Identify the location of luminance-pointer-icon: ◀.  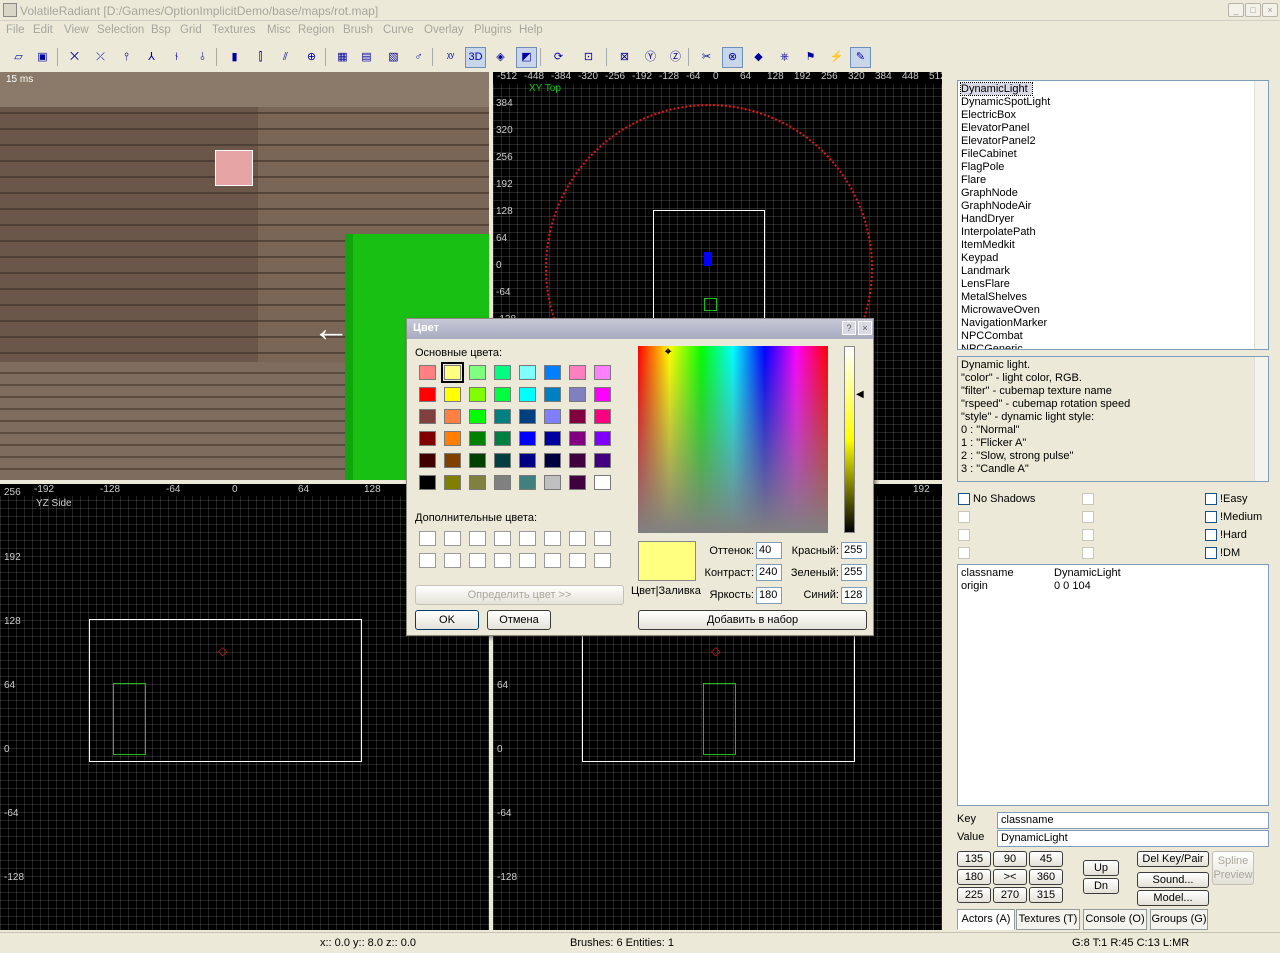
(860, 394).